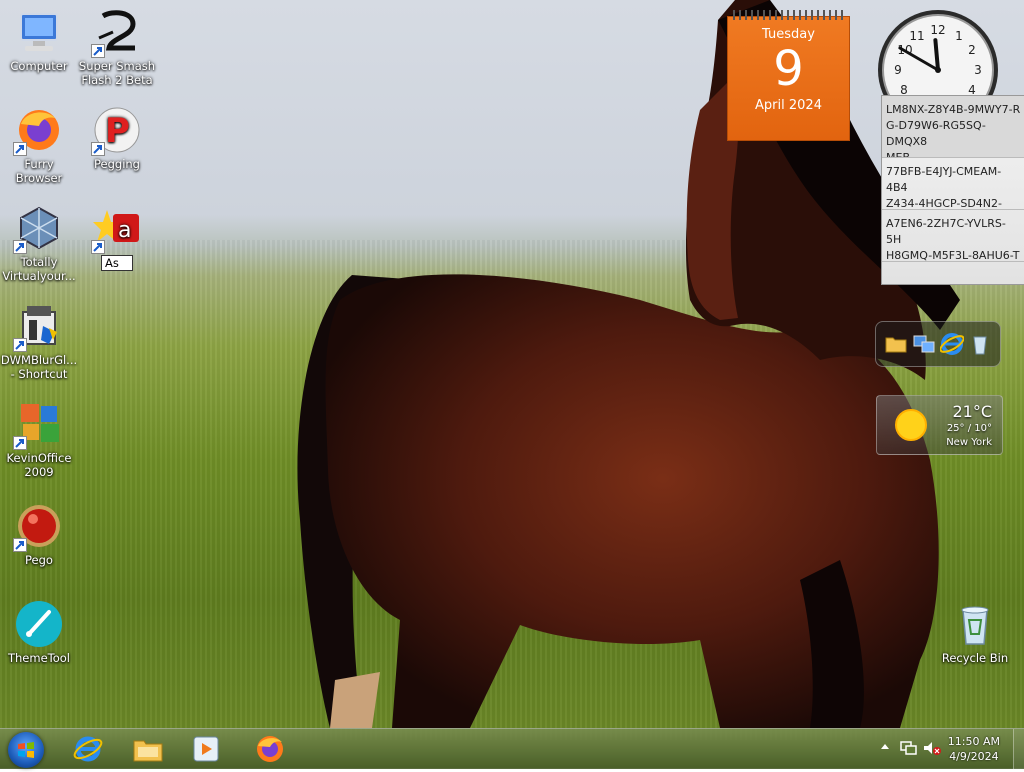 The width and height of the screenshot is (1024, 772). I want to click on desktop-icon-renaming: a As, so click(117, 237).